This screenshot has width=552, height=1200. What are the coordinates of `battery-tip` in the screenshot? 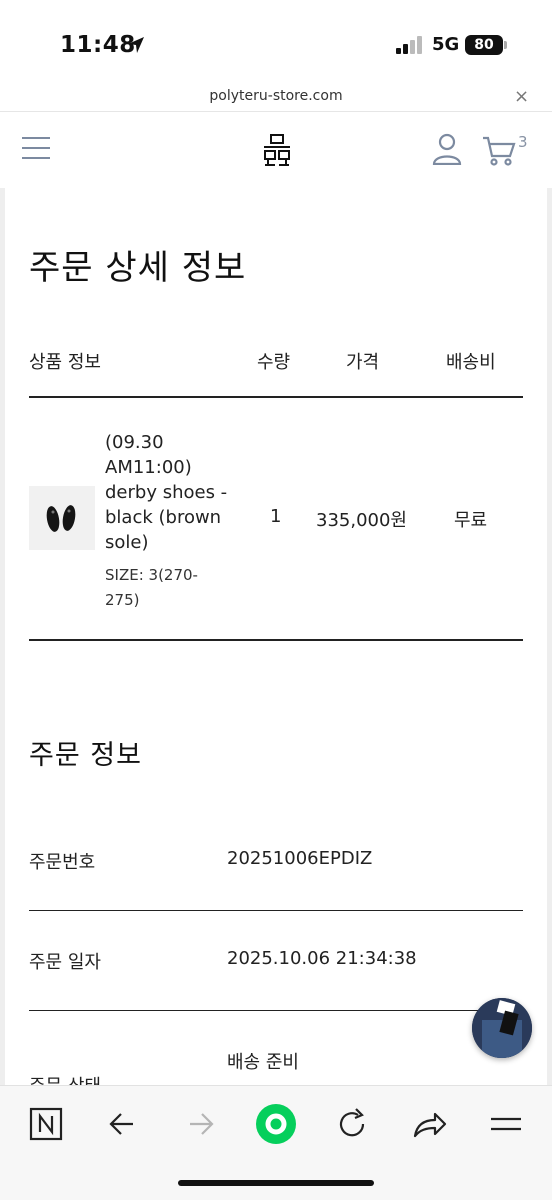 It's located at (505, 45).